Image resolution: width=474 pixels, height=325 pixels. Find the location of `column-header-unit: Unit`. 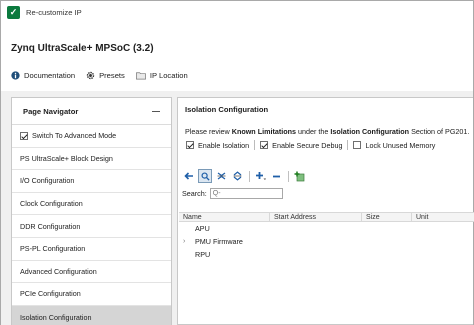

column-header-unit: Unit is located at coordinates (443, 217).